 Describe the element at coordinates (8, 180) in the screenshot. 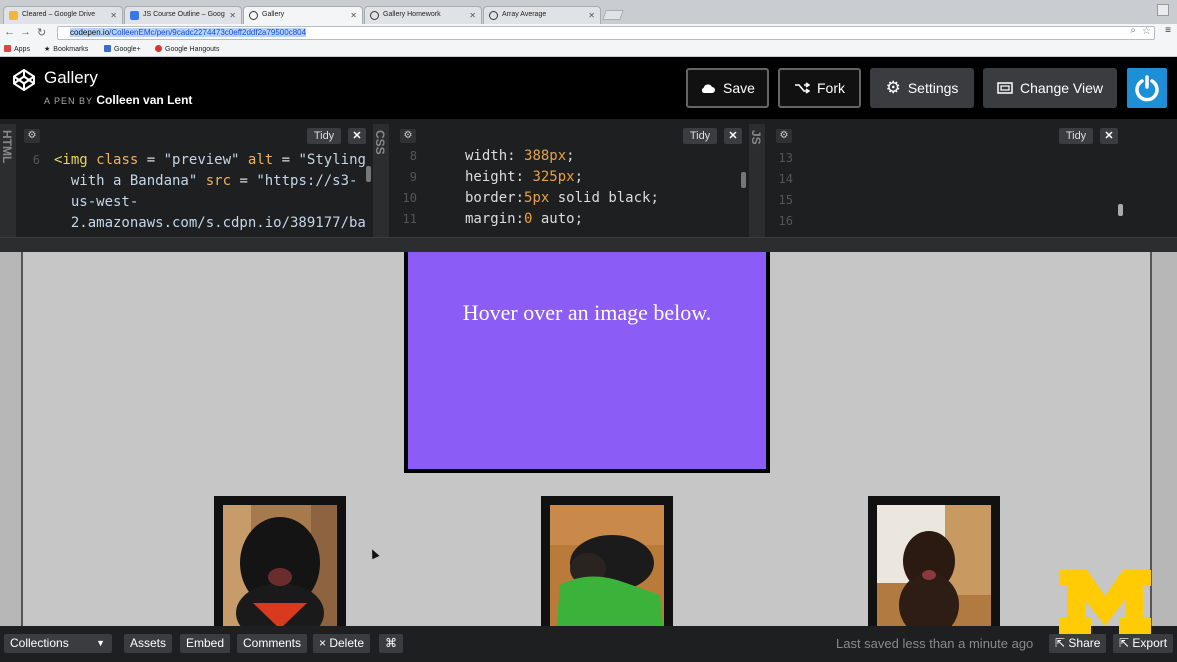

I see `html-pane-label: HTML` at that location.